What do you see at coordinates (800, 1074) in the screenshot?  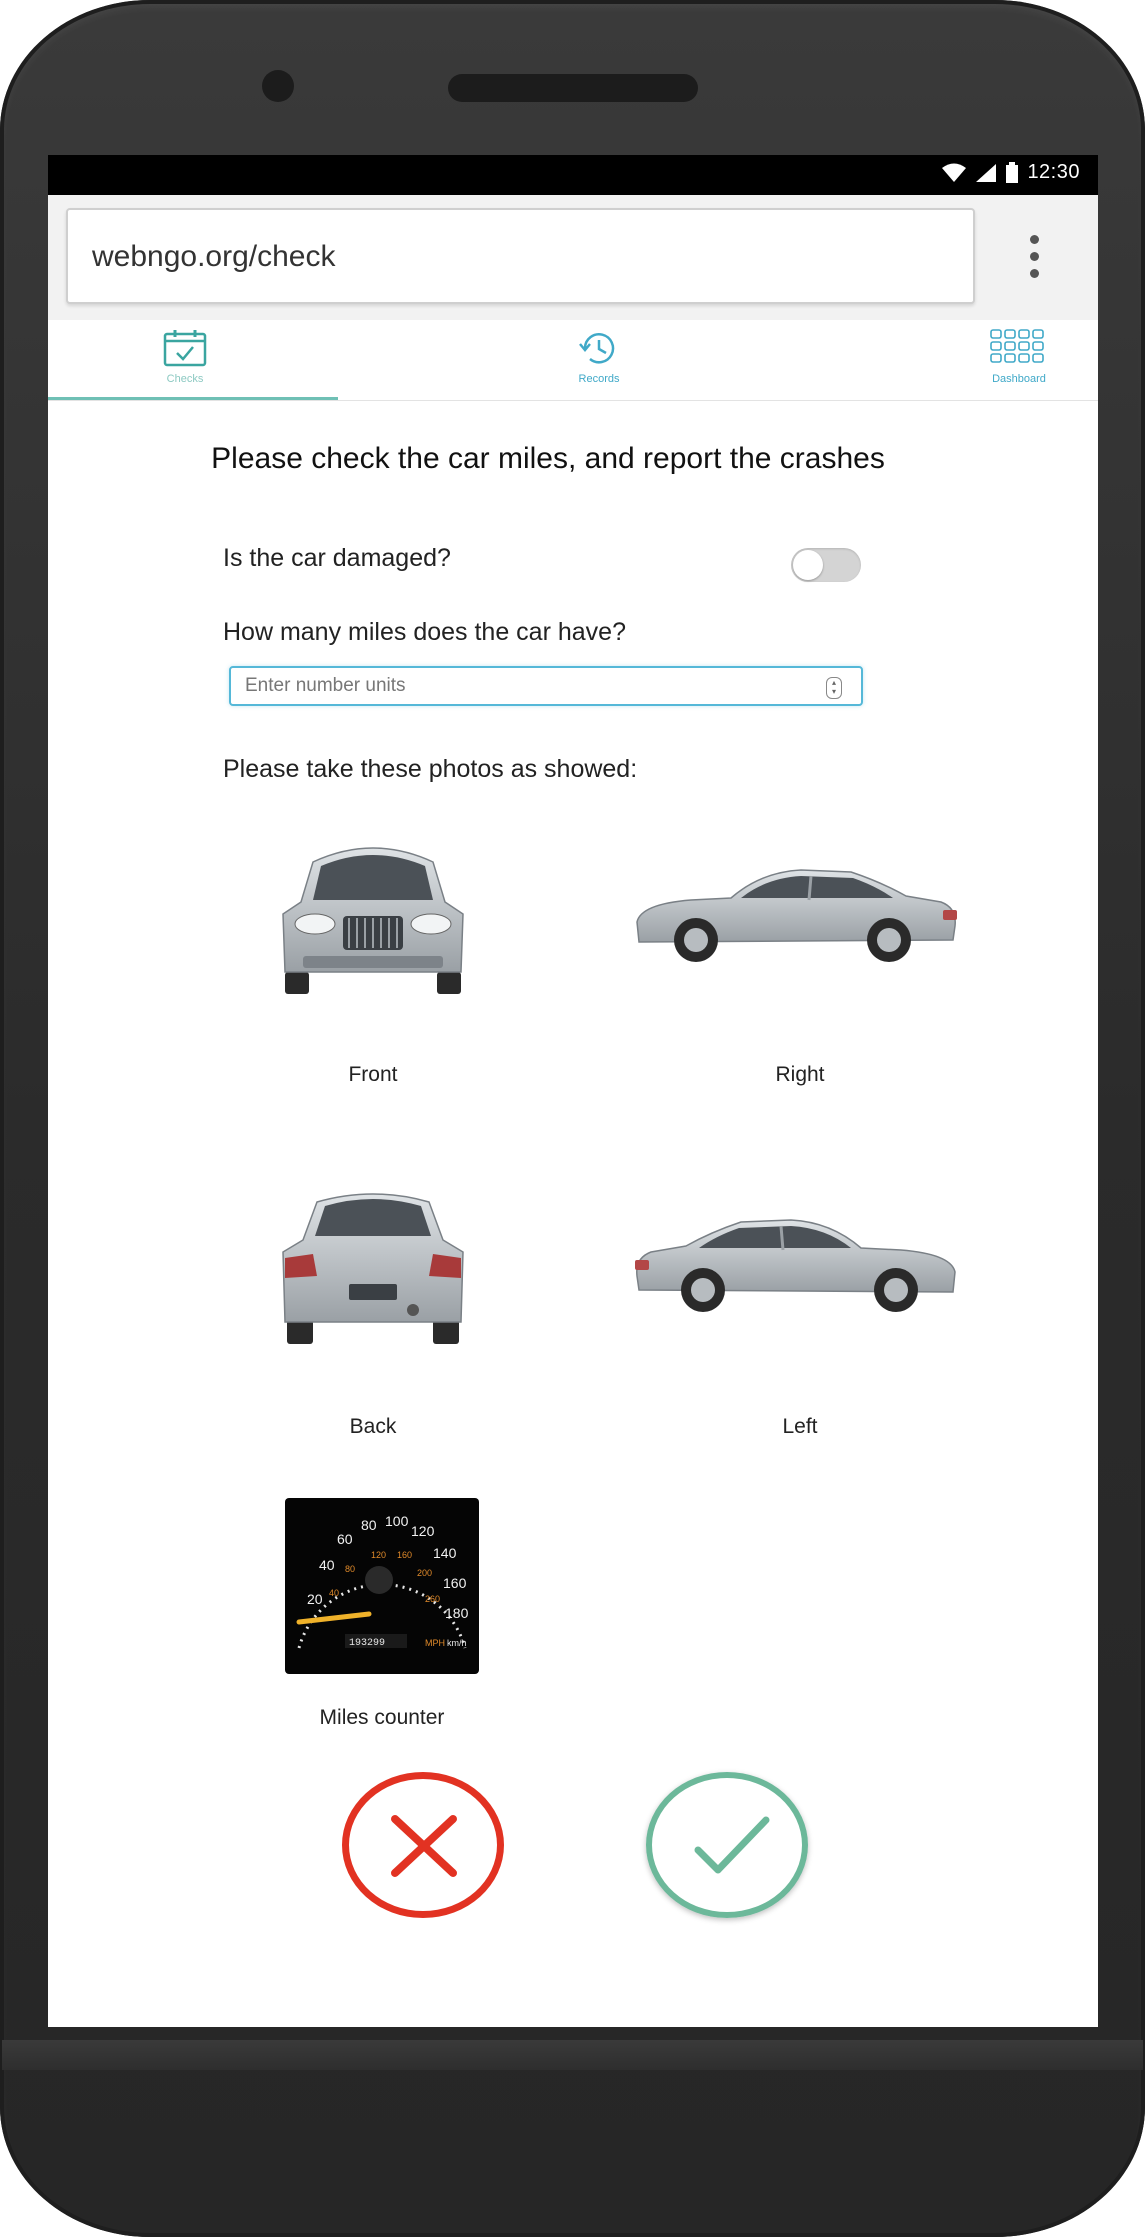 I see `photo-label-right: Right` at bounding box center [800, 1074].